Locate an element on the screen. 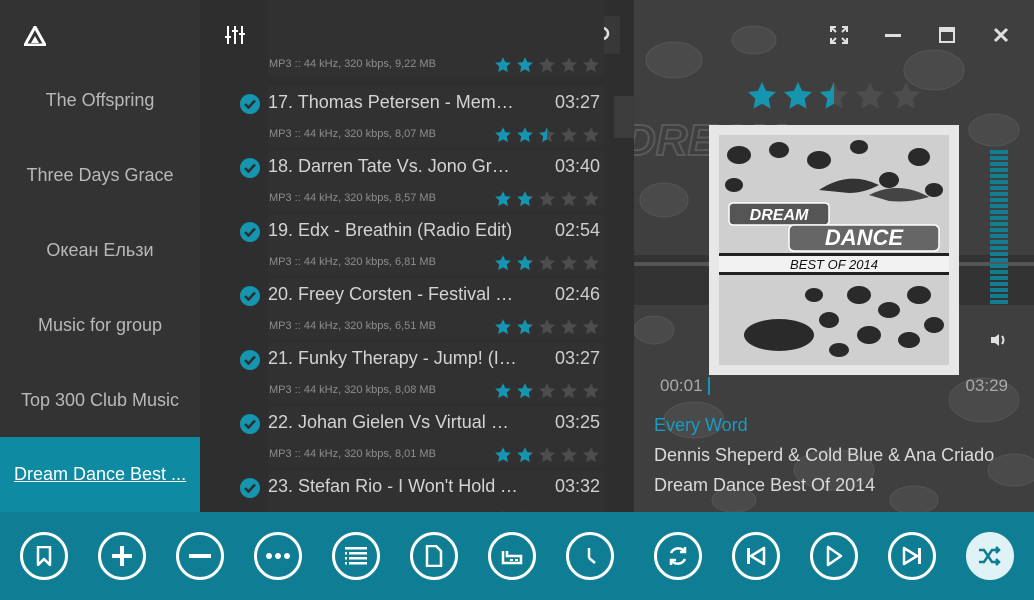  playlist-item-the-offspring: The Offspring is located at coordinates (100, 100).